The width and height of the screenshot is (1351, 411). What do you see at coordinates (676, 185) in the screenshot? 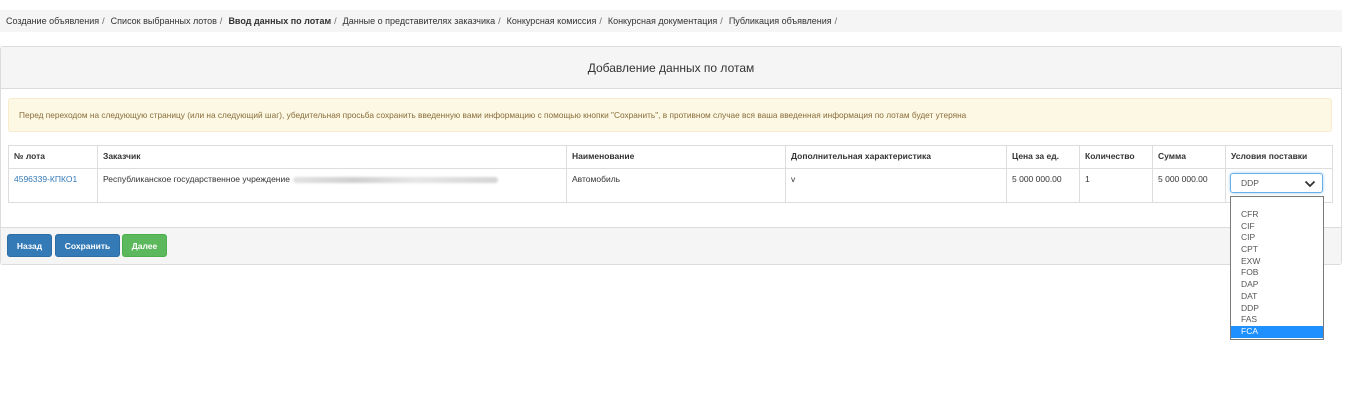
I see `cell-name: Автомобиль` at bounding box center [676, 185].